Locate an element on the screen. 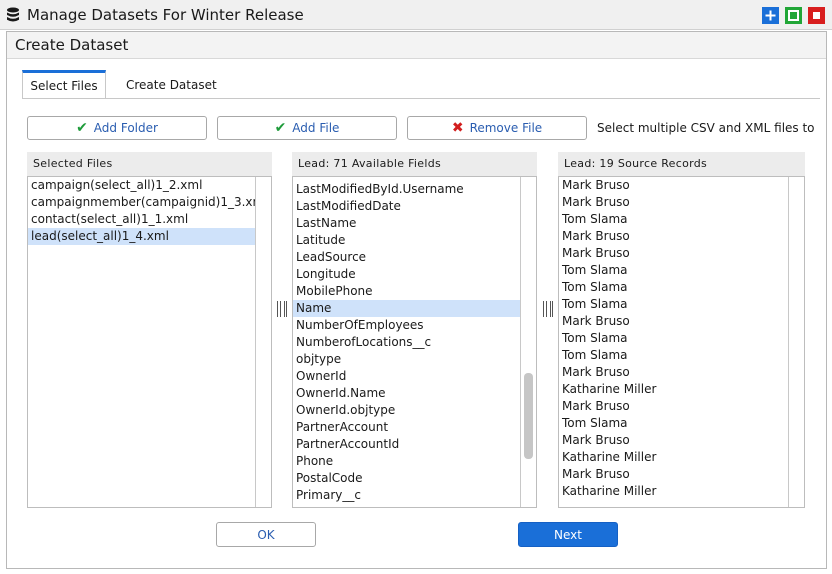 The image size is (832, 574). toolbar-hint: Select multiple CSV and XML files to is located at coordinates (706, 128).